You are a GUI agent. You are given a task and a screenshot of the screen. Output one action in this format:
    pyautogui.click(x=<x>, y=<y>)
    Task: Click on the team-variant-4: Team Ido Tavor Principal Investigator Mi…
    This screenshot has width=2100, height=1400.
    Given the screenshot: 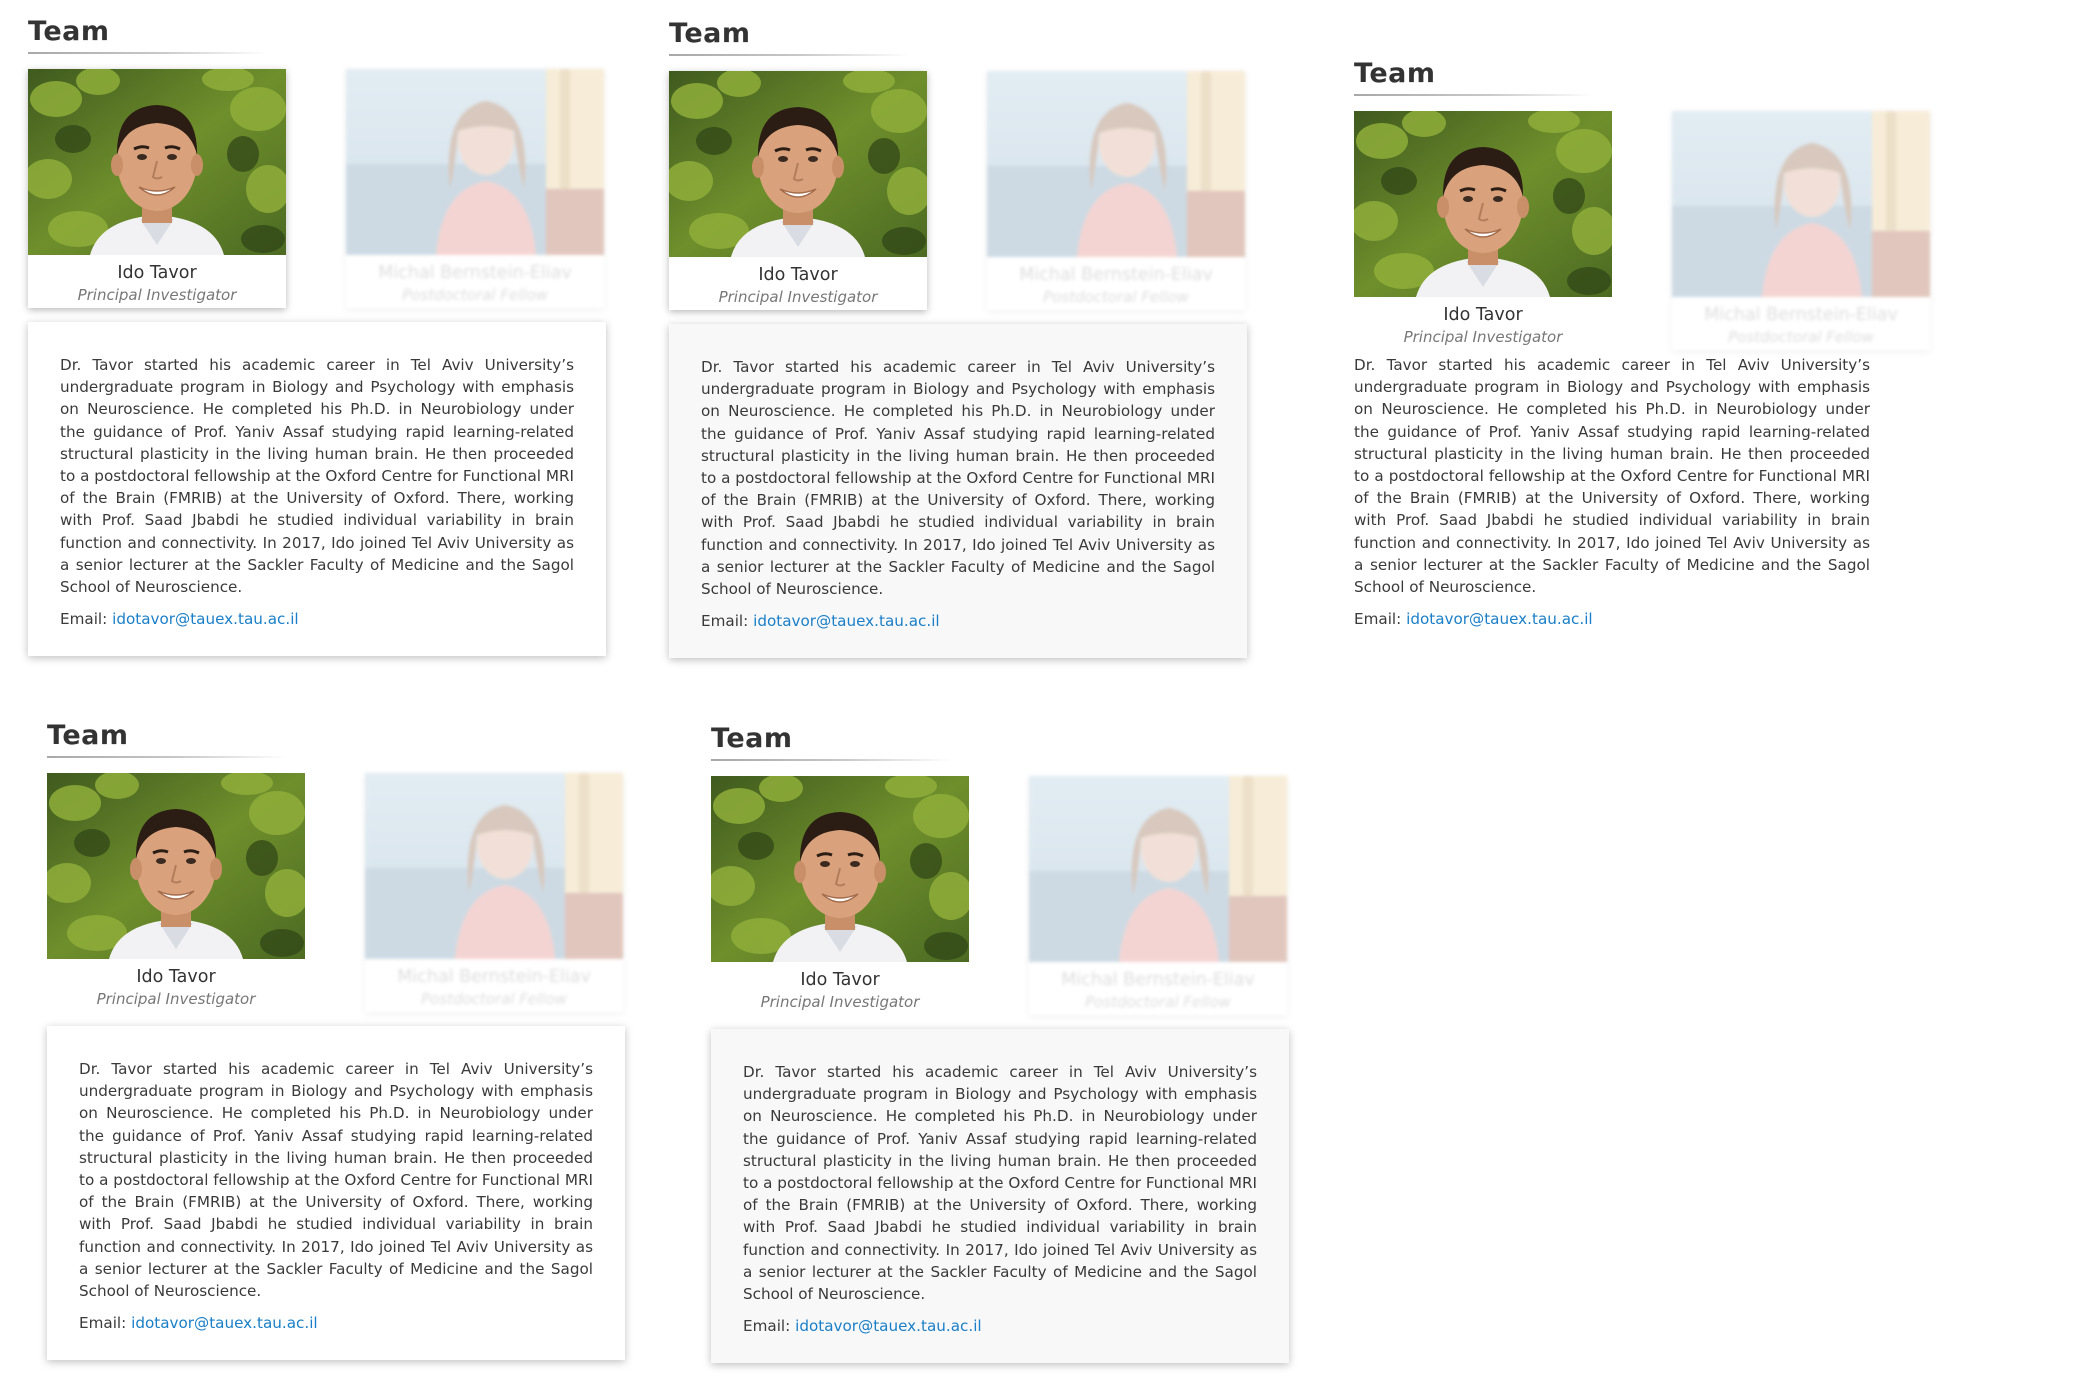 What is the action you would take?
    pyautogui.click(x=347, y=1060)
    